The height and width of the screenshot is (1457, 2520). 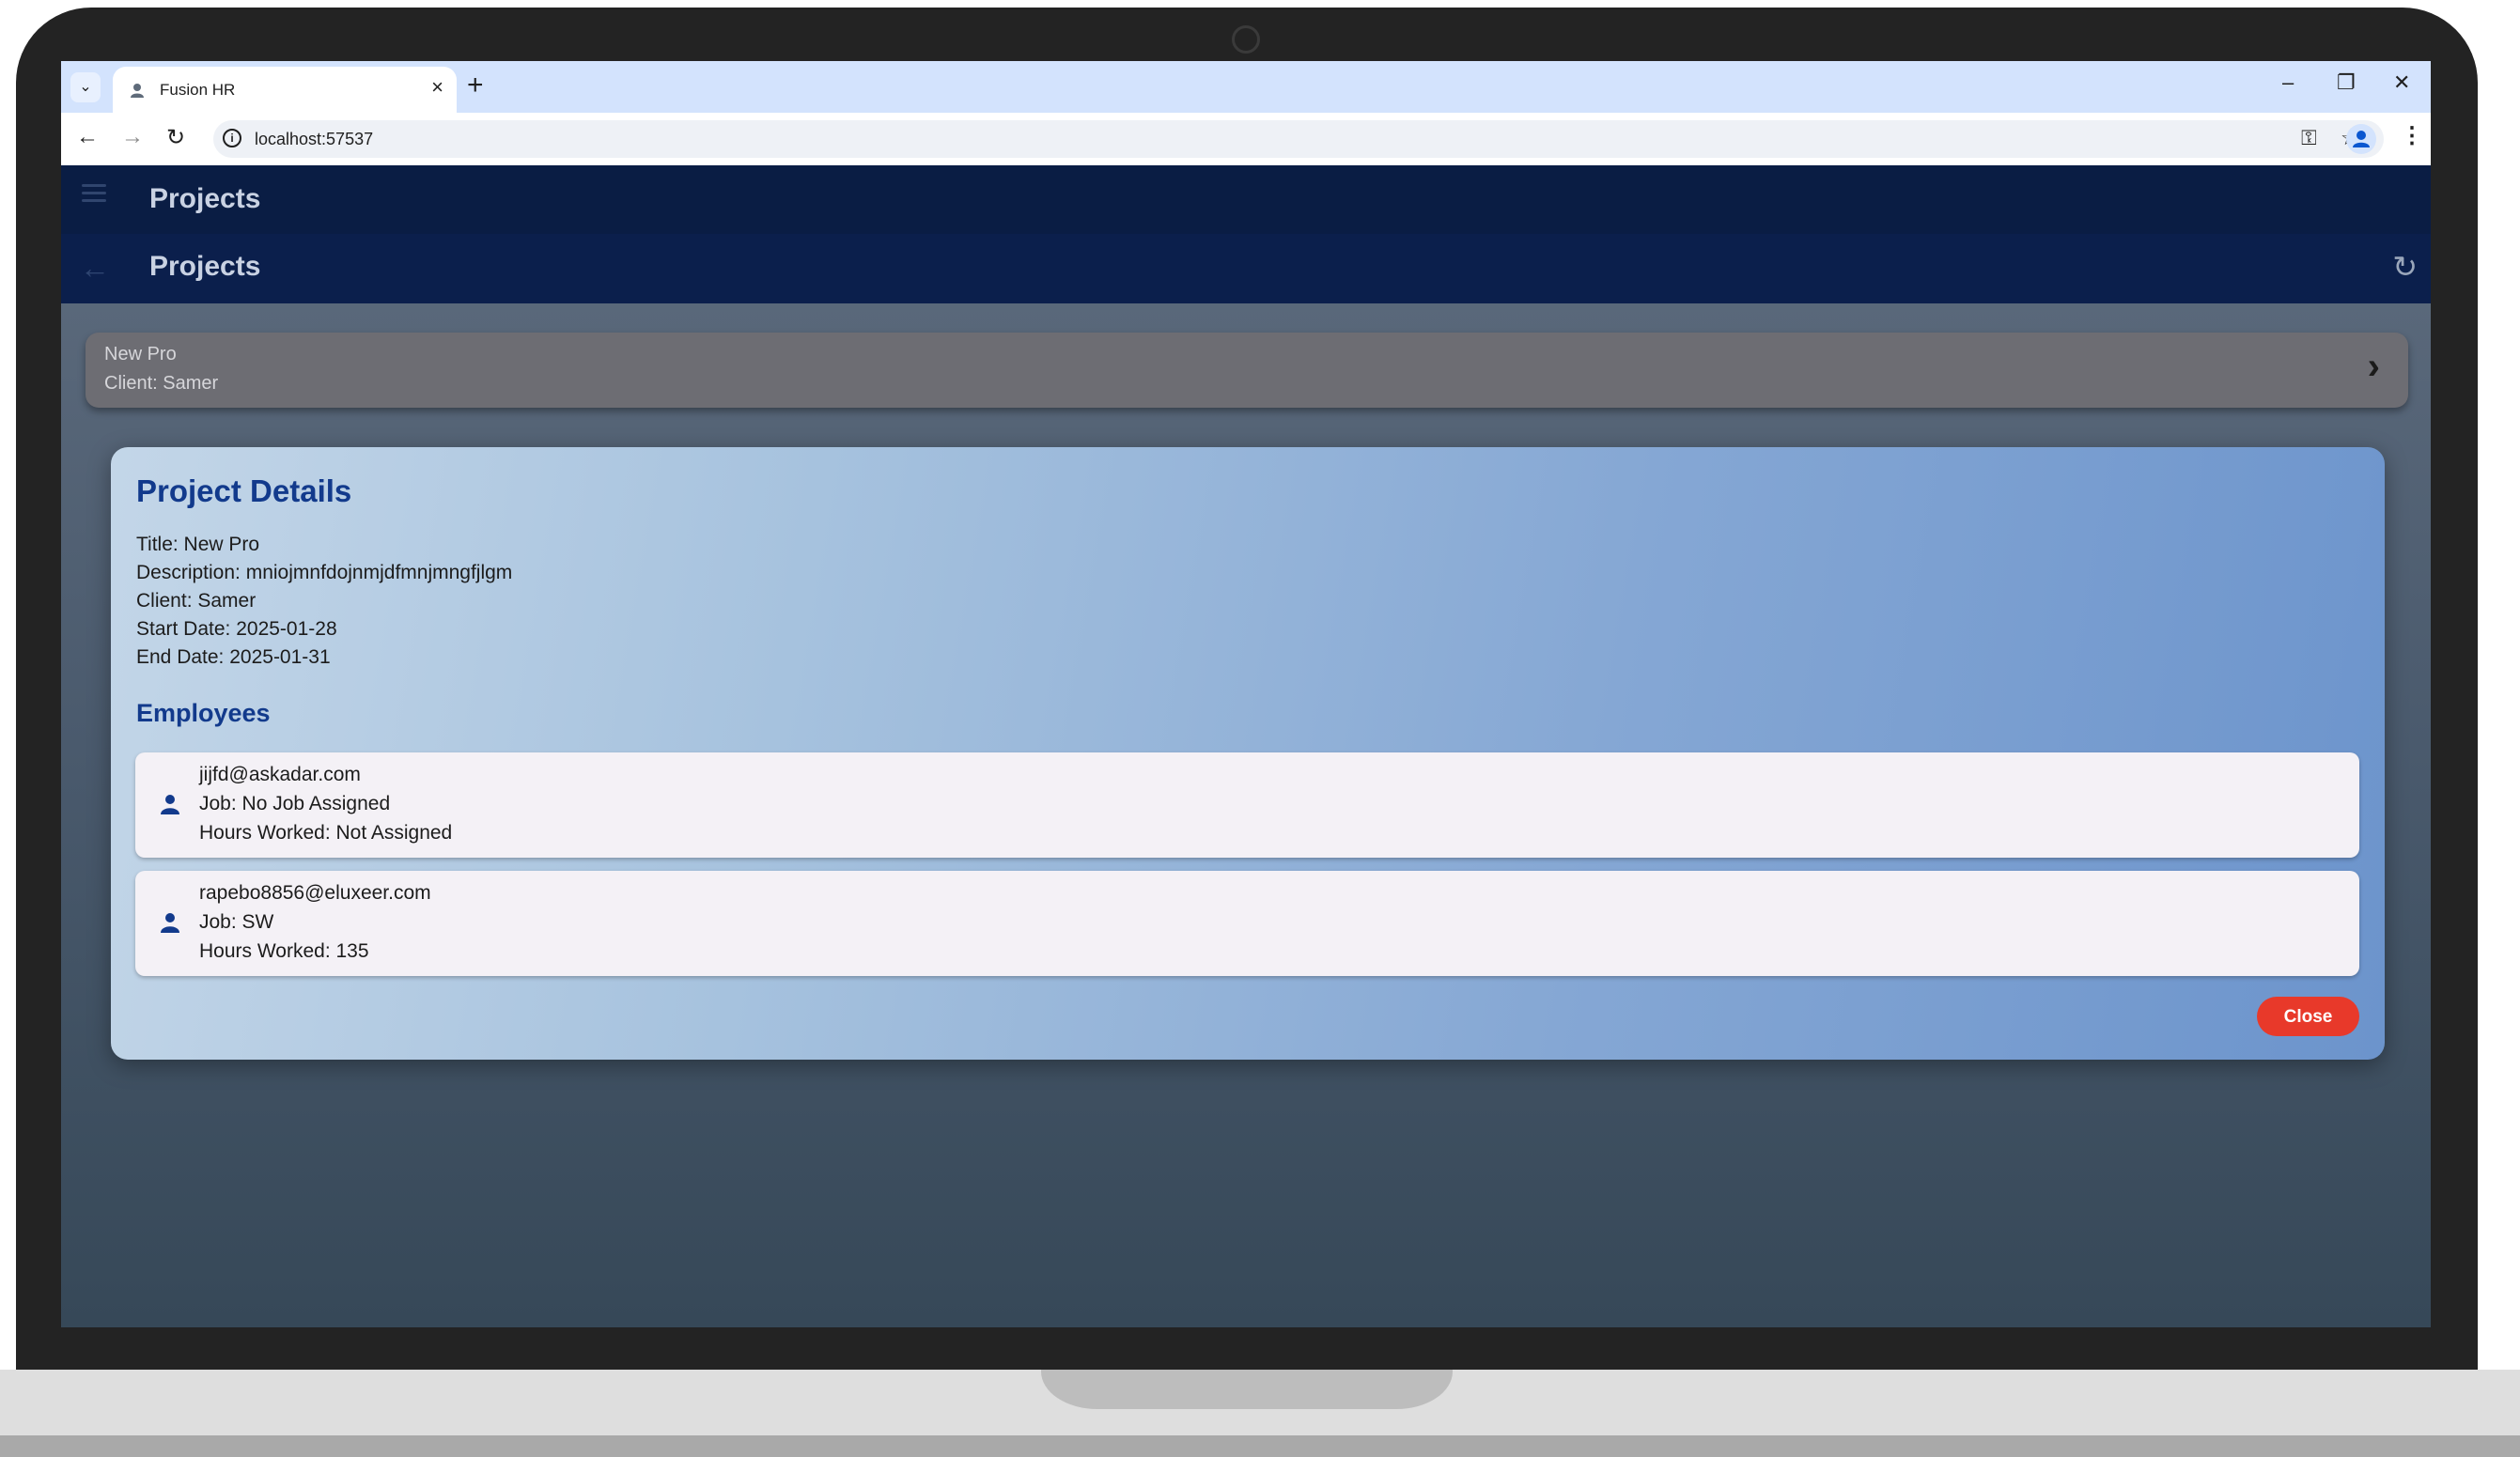 I want to click on site-info-icon: i, so click(x=232, y=138).